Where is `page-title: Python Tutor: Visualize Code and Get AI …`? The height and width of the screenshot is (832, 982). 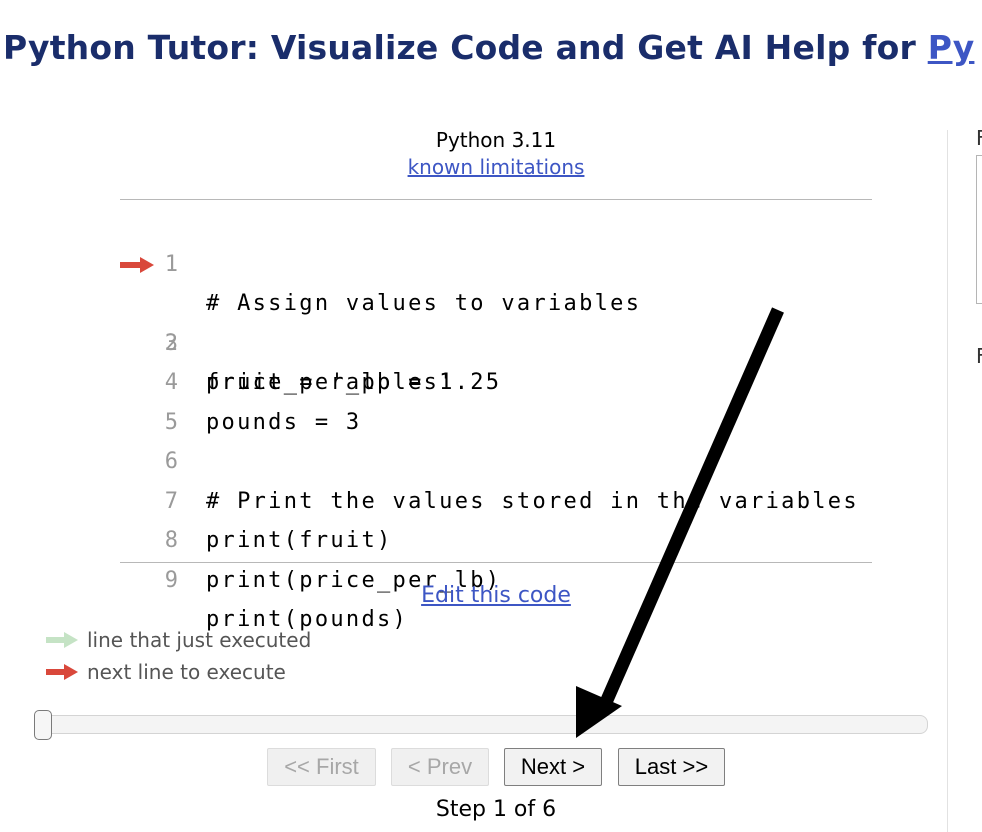 page-title: Python Tutor: Visualize Code and Get AI … is located at coordinates (488, 47).